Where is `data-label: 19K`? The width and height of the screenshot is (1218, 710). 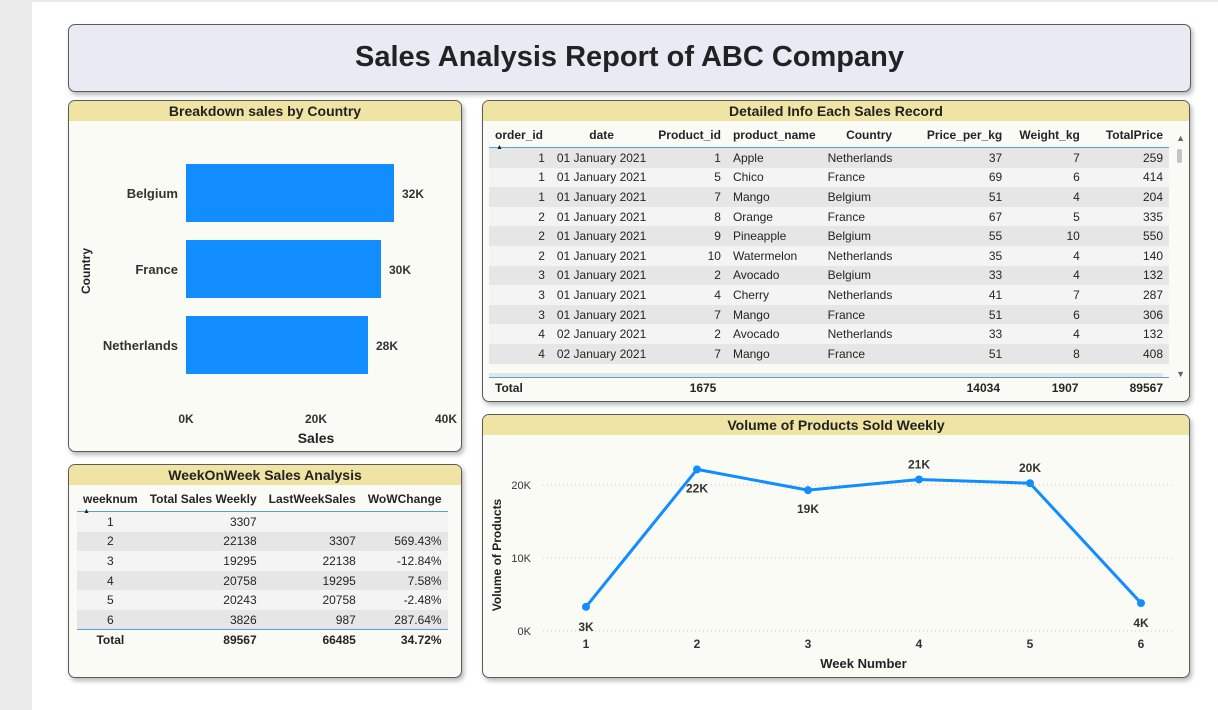 data-label: 19K is located at coordinates (808, 509).